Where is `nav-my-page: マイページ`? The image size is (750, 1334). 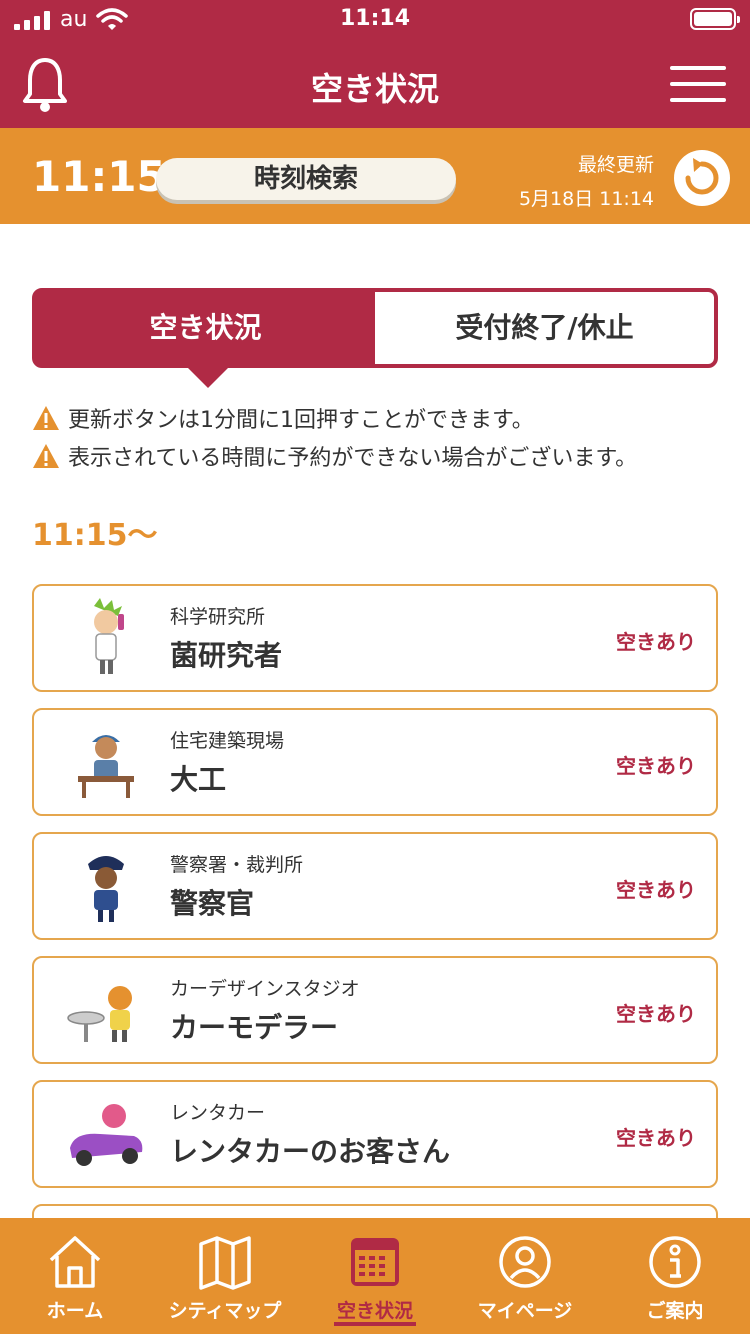
nav-my-page: マイページ is located at coordinates (525, 1276).